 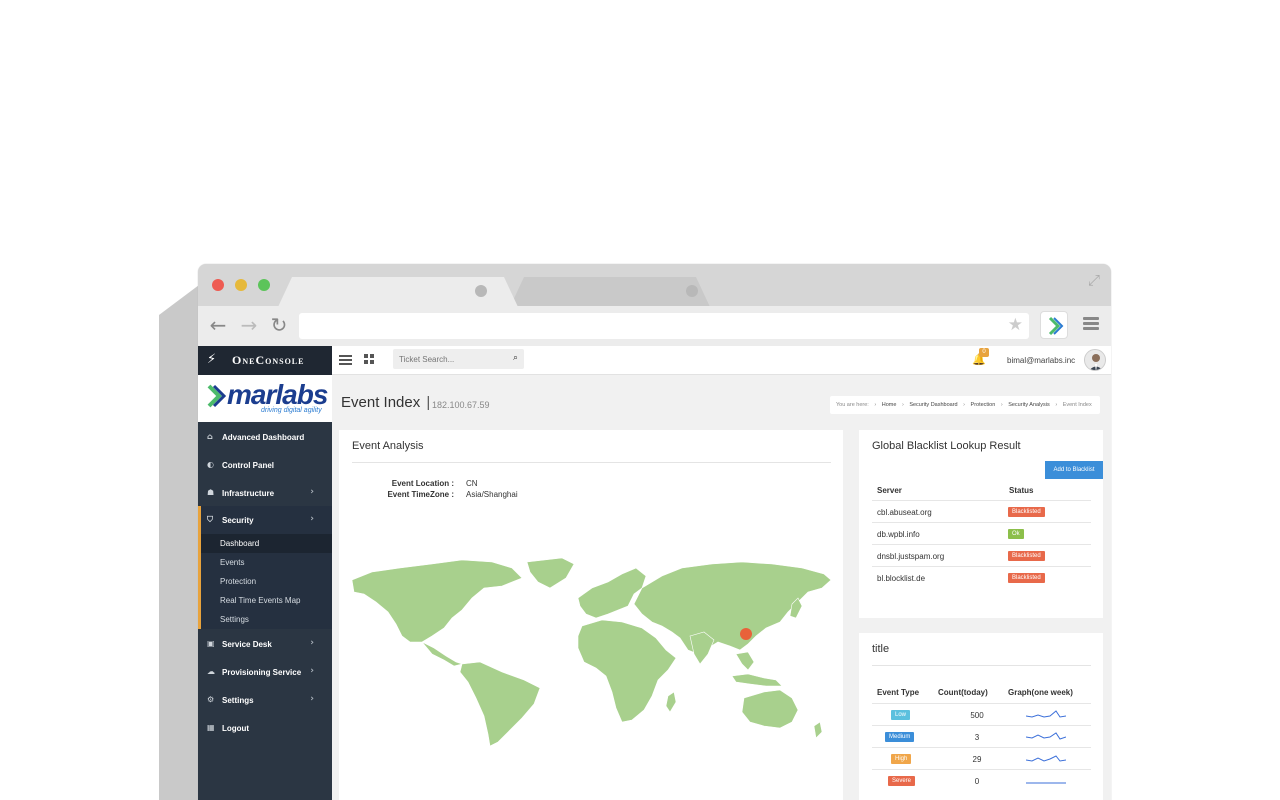 What do you see at coordinates (692, 291) in the screenshot?
I see `tab-favicon-placeholder` at bounding box center [692, 291].